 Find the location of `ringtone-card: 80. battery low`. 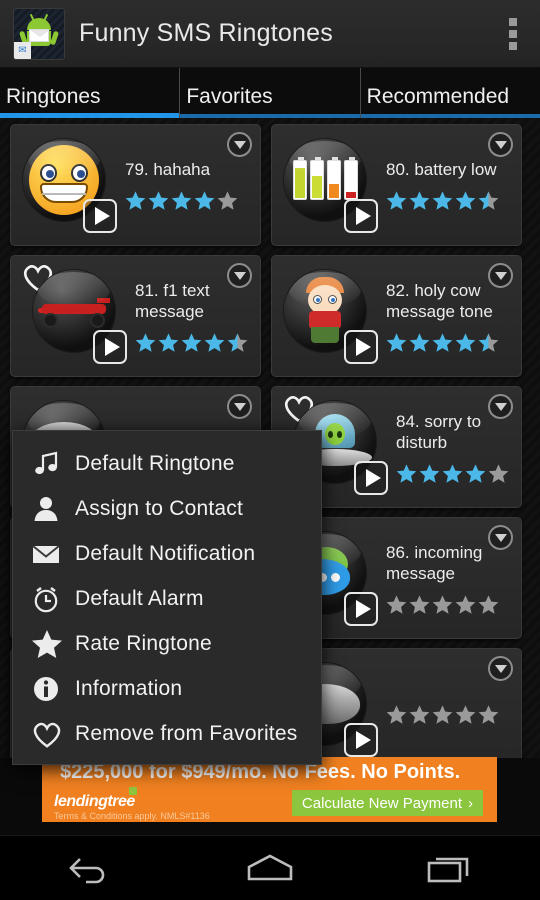

ringtone-card: 80. battery low is located at coordinates (396, 185).